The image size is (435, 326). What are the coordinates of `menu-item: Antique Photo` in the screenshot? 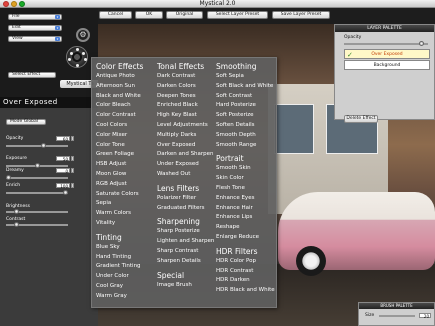 It's located at (125, 77).